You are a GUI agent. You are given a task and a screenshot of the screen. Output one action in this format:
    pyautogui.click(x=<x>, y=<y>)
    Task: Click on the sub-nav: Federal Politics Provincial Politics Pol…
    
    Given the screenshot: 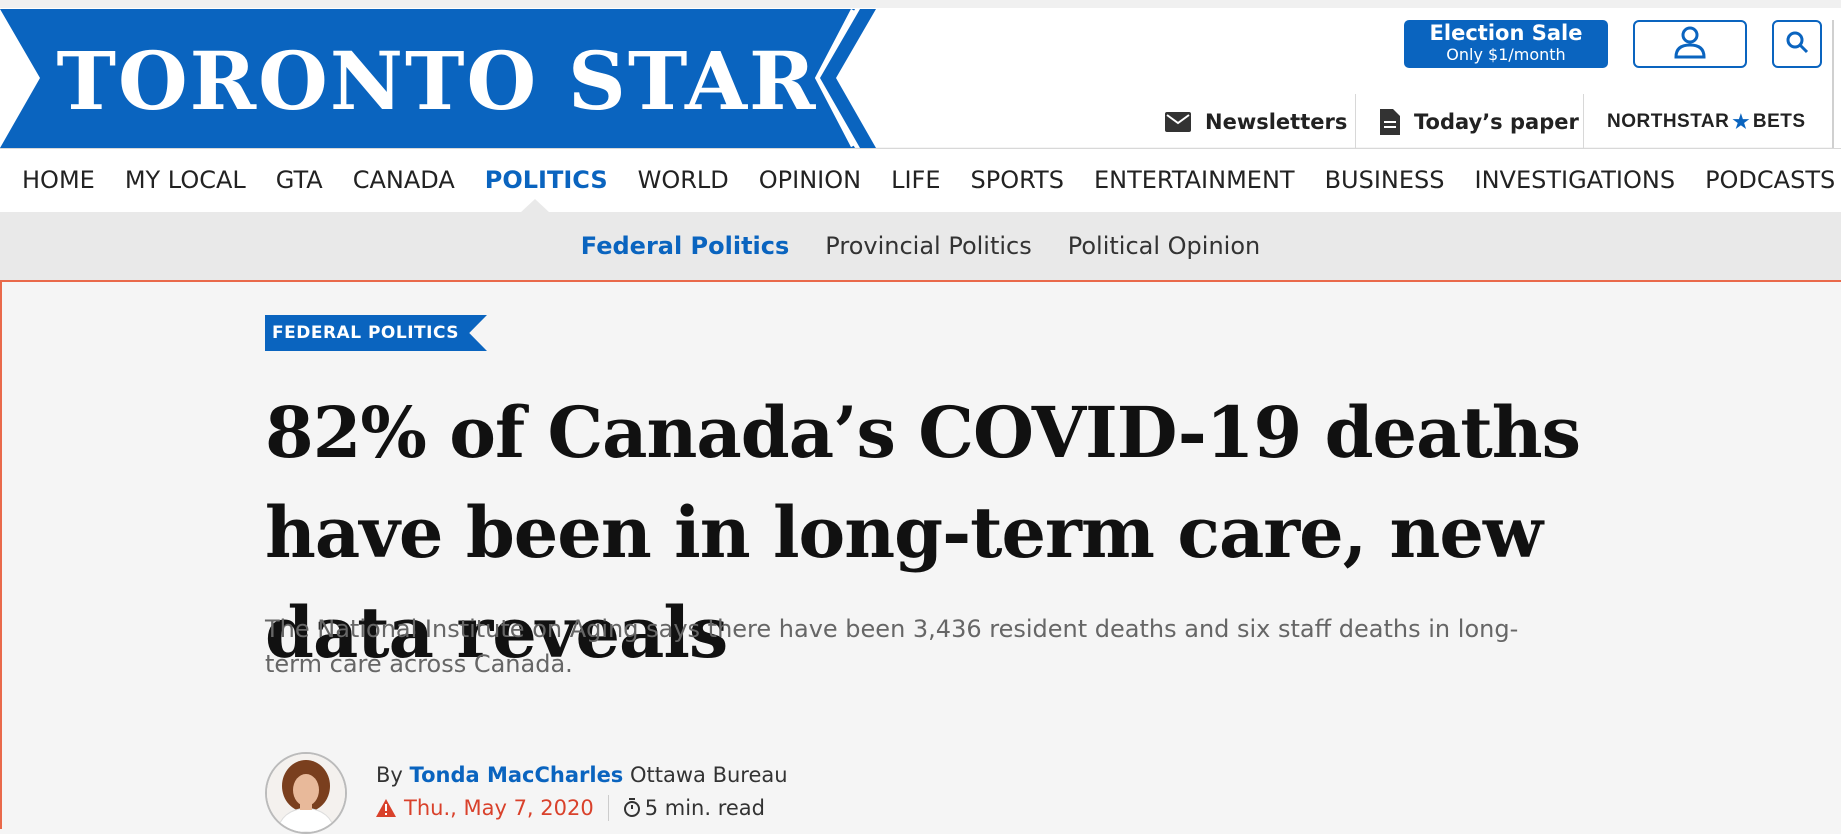 What is the action you would take?
    pyautogui.click(x=920, y=247)
    